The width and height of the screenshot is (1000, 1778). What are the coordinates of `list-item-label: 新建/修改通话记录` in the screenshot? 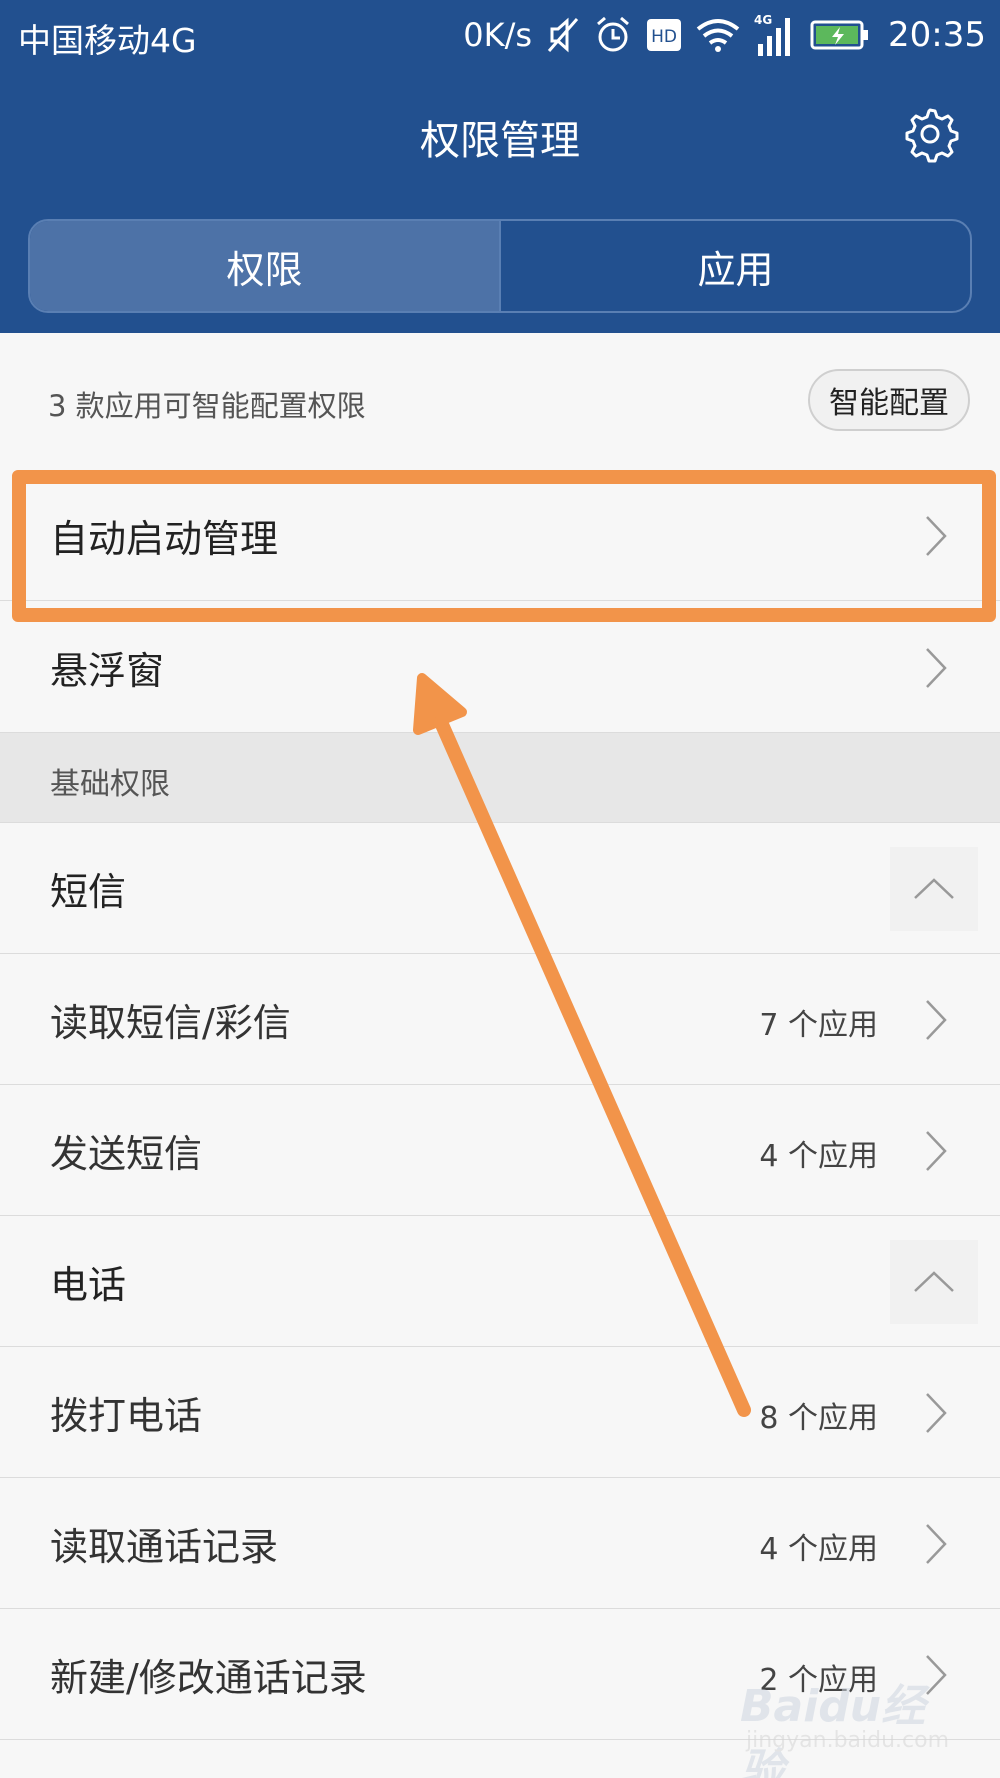 It's located at (208, 1678).